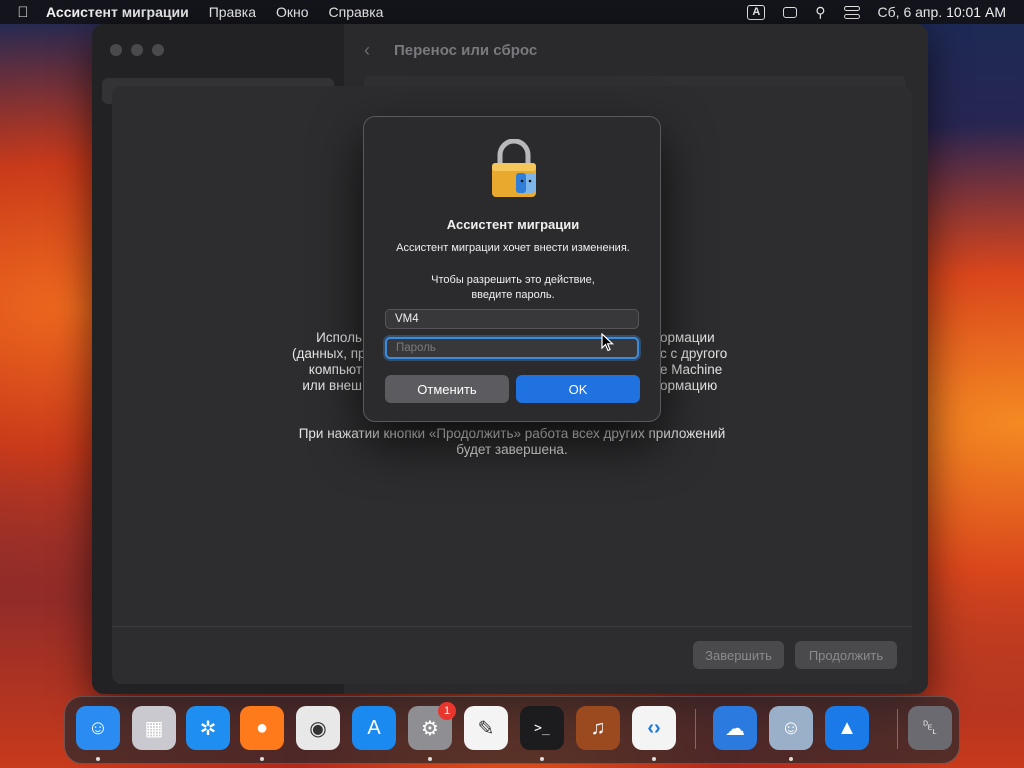  I want to click on sheet-text-fragment: или внеш, so click(332, 385).